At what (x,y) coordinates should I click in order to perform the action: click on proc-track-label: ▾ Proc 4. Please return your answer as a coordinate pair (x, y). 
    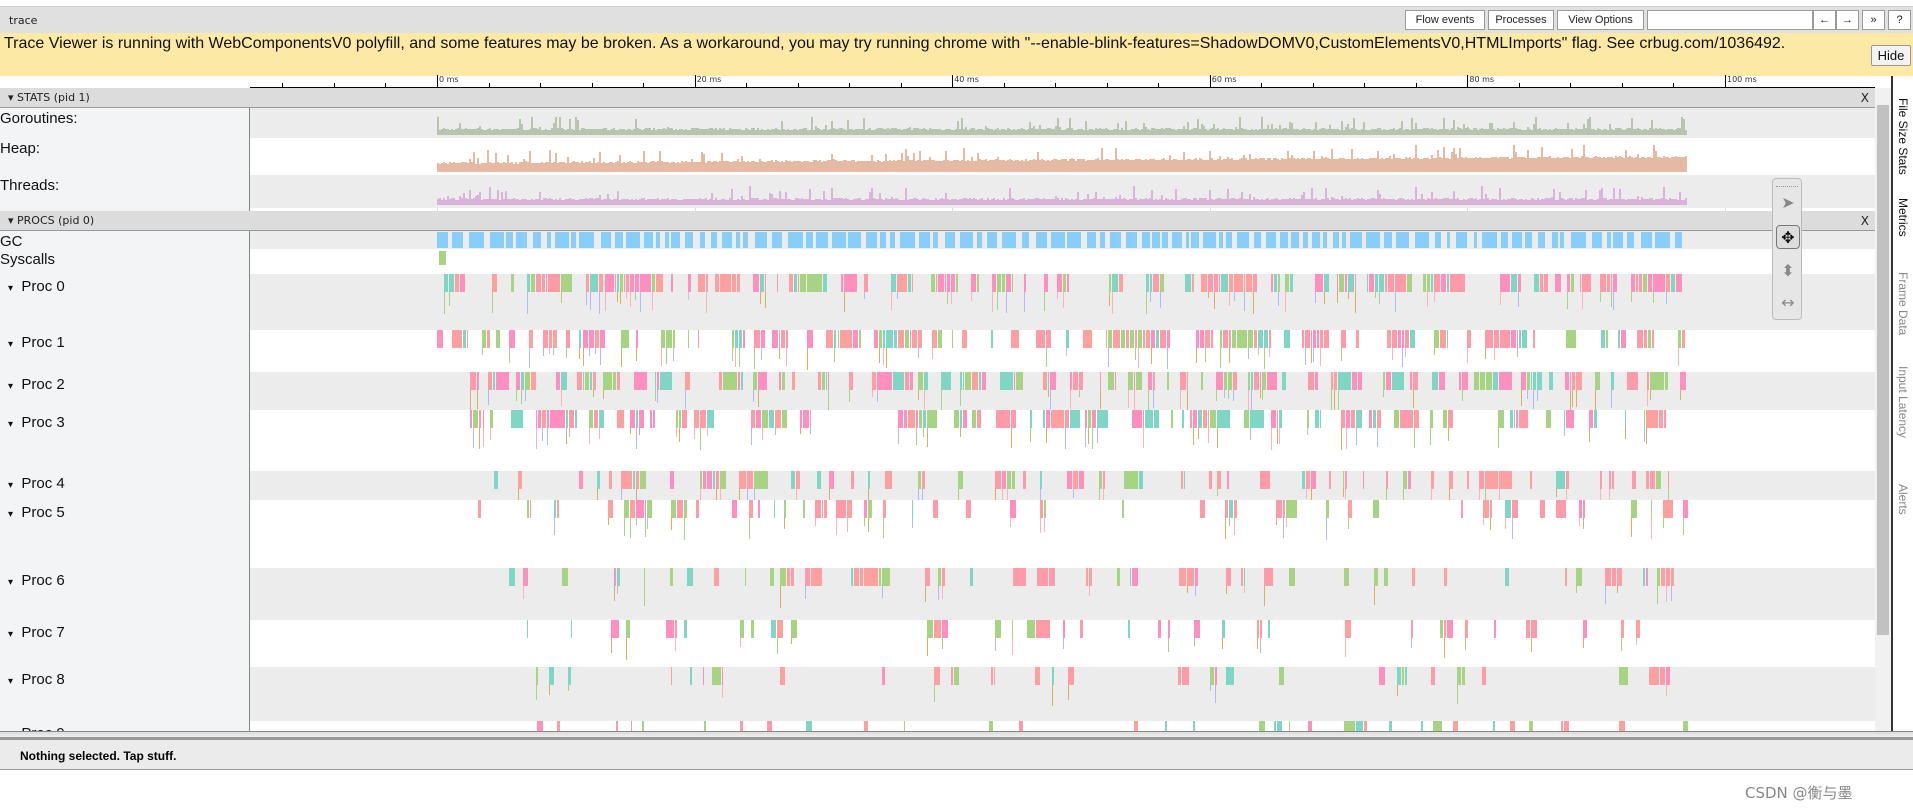
    Looking at the image, I should click on (36, 483).